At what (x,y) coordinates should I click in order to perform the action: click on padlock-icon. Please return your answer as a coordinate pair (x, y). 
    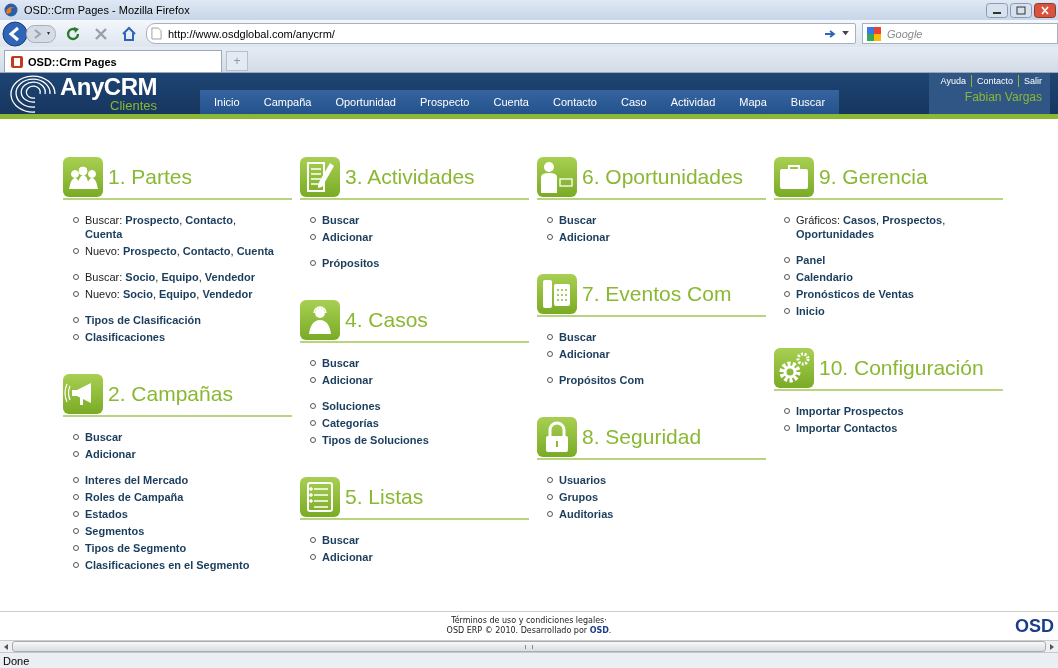
    Looking at the image, I should click on (557, 437).